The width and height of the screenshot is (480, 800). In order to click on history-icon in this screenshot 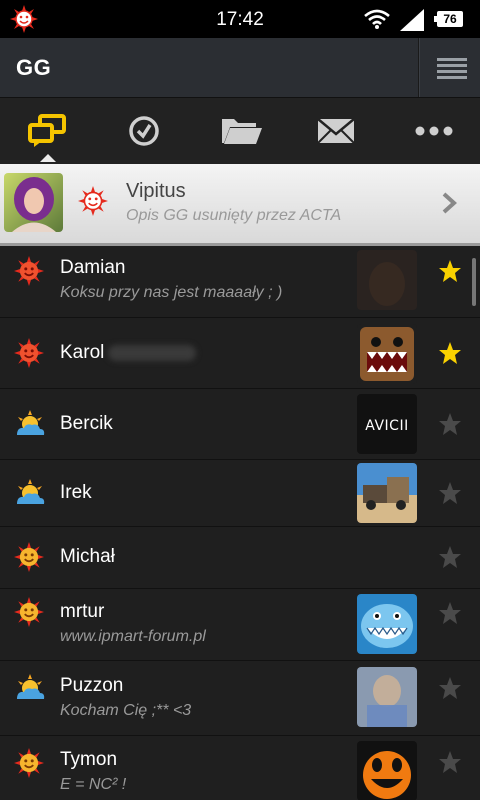, I will do `click(144, 131)`.